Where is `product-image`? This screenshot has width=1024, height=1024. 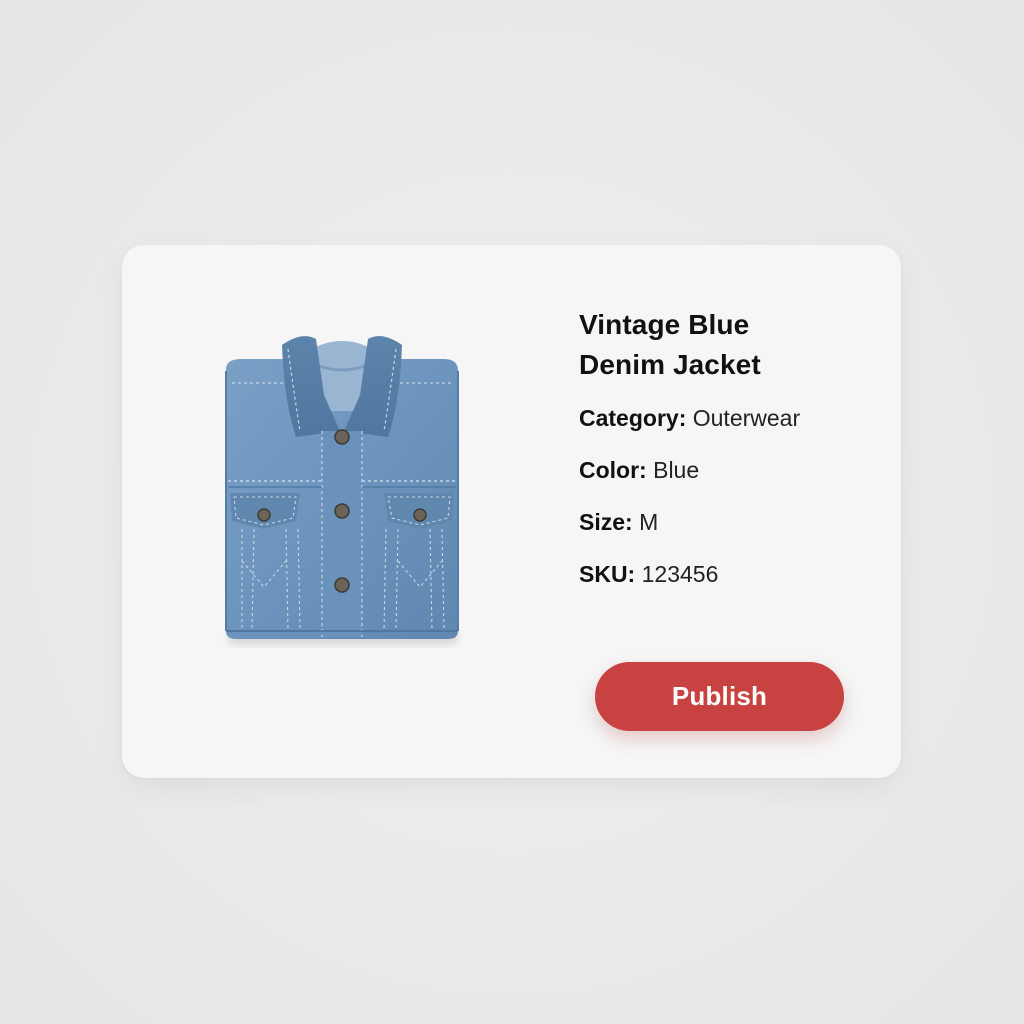
product-image is located at coordinates (342, 491).